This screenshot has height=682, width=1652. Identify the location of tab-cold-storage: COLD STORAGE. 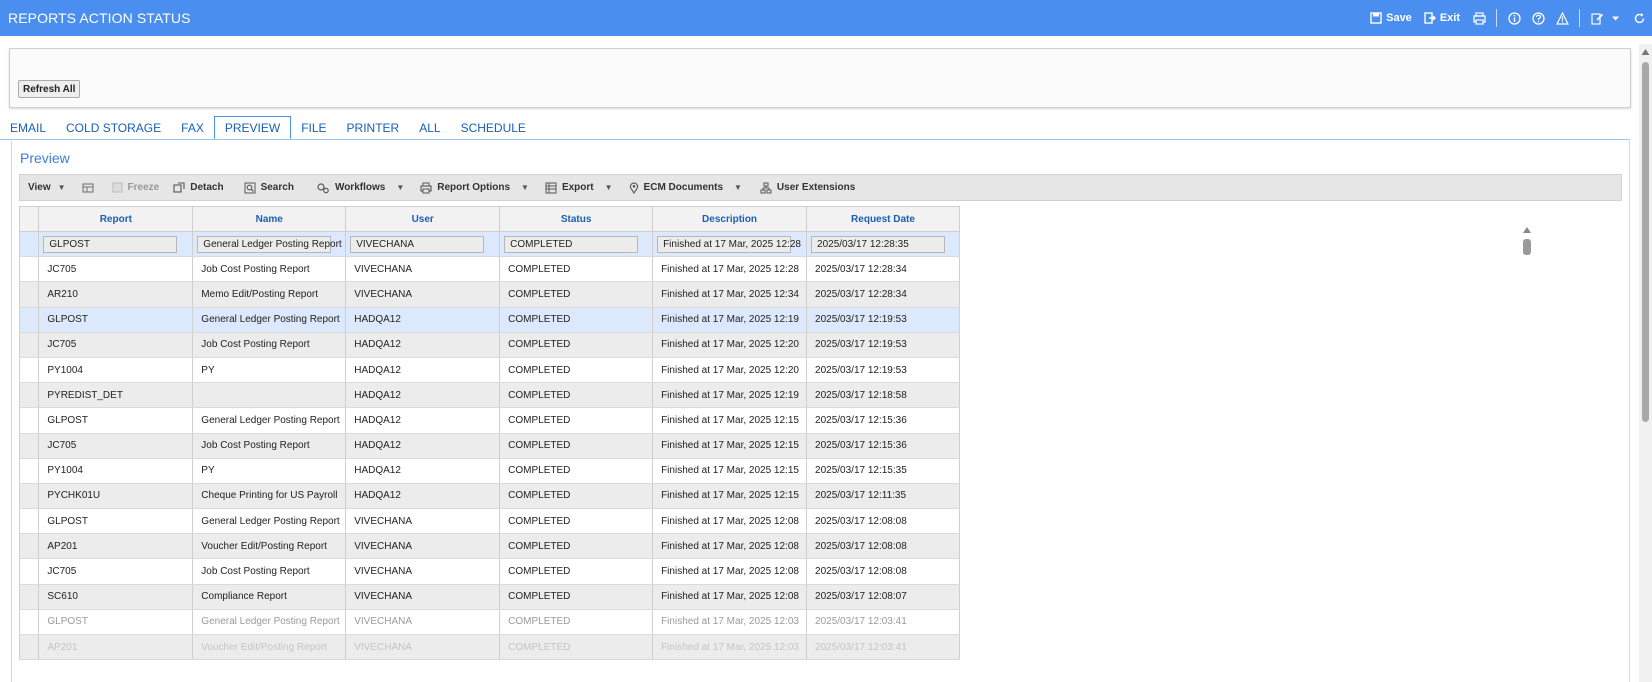
(113, 128).